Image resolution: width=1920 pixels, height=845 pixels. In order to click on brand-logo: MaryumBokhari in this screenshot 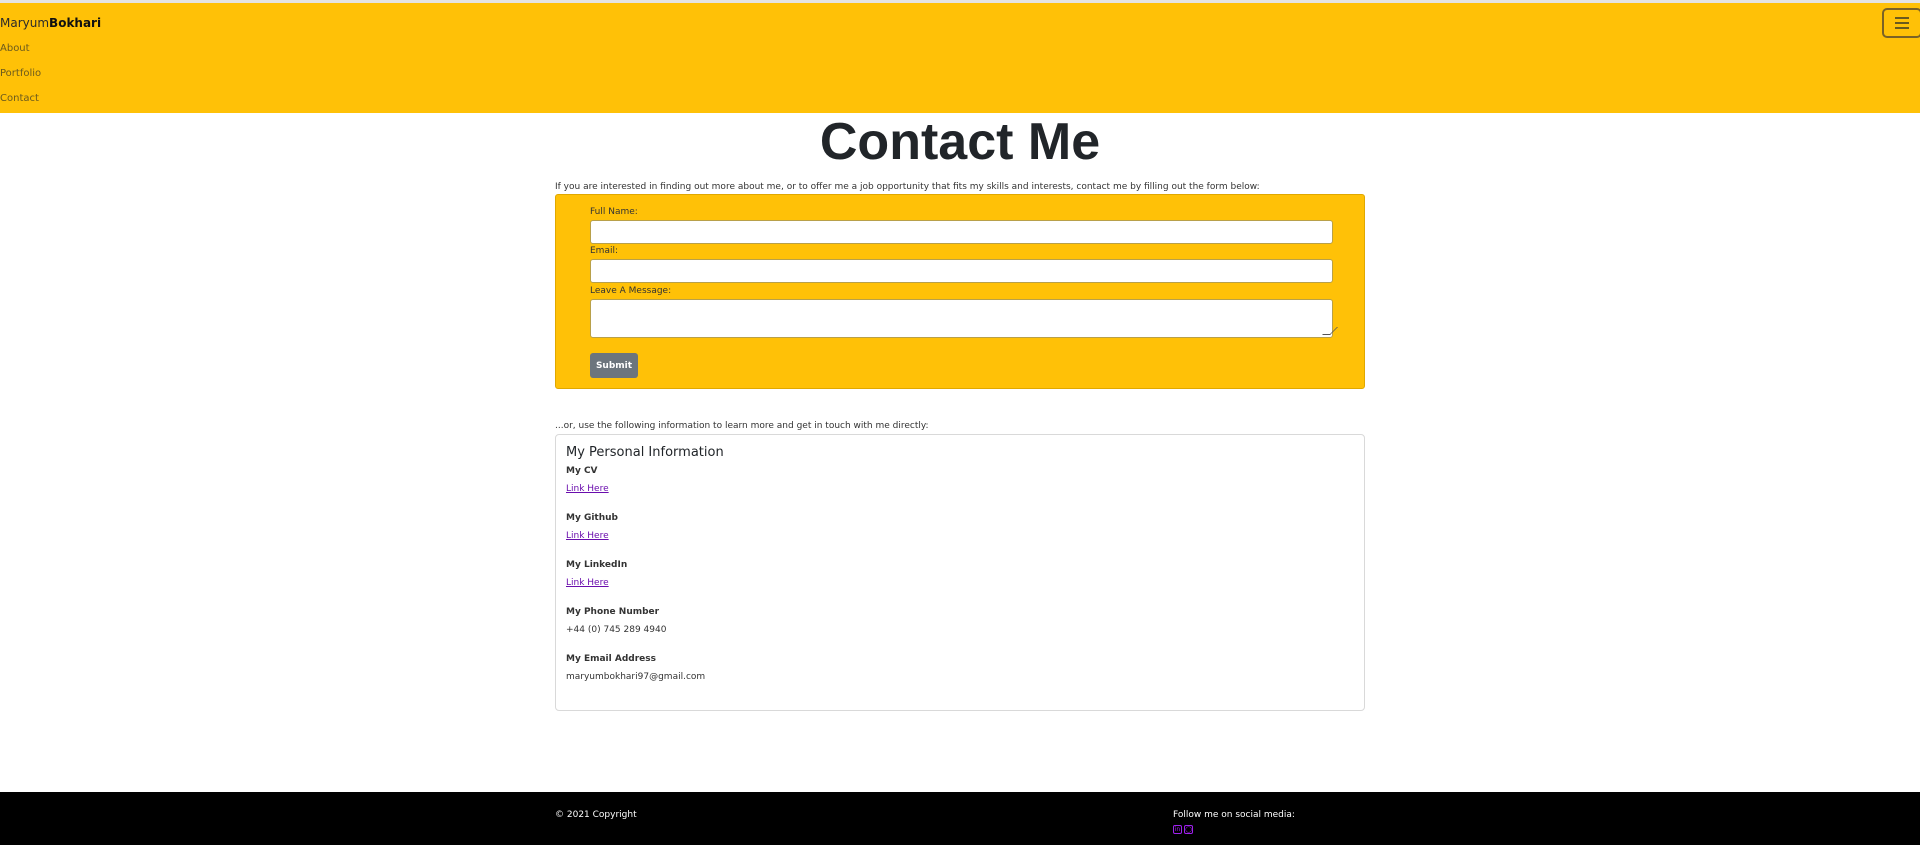, I will do `click(50, 23)`.